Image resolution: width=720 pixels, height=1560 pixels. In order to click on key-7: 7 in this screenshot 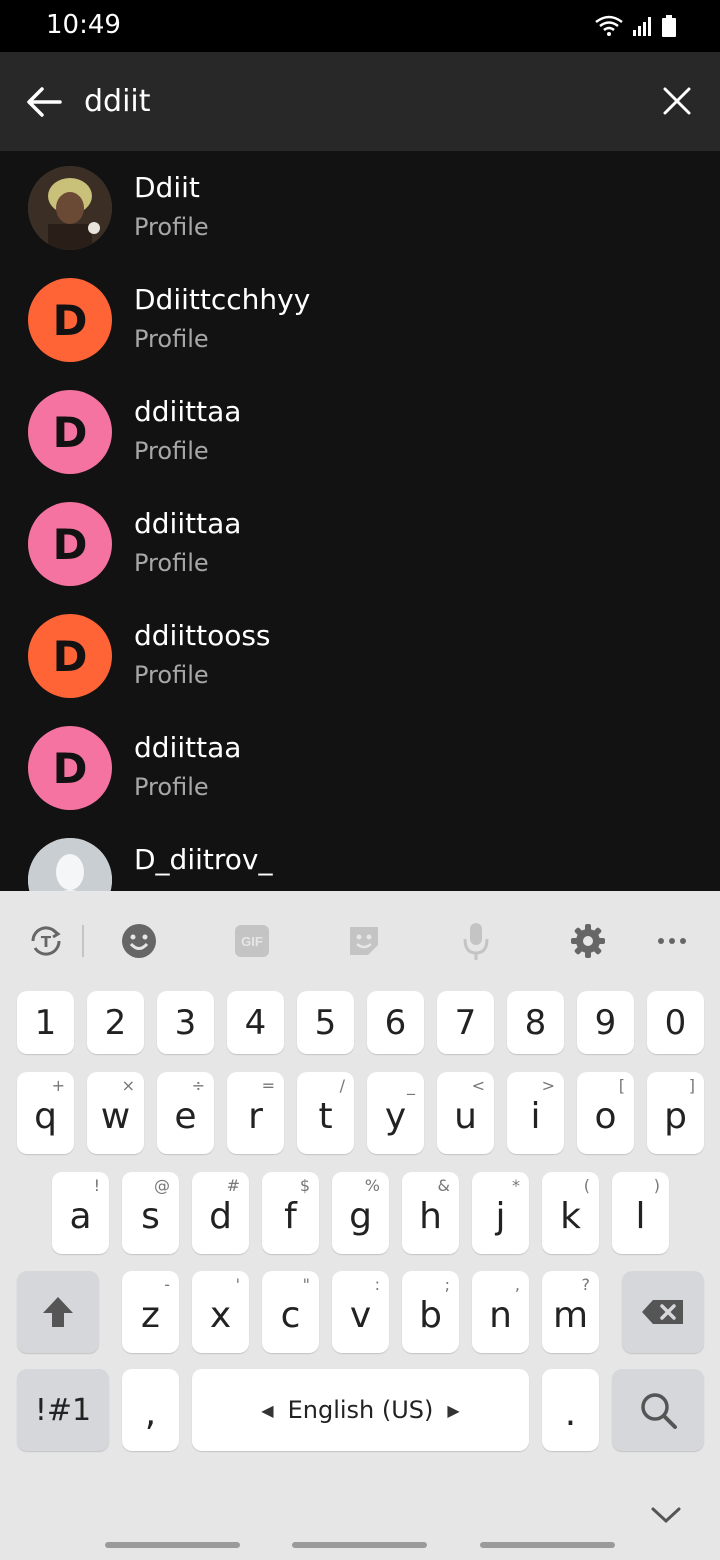, I will do `click(465, 1022)`.